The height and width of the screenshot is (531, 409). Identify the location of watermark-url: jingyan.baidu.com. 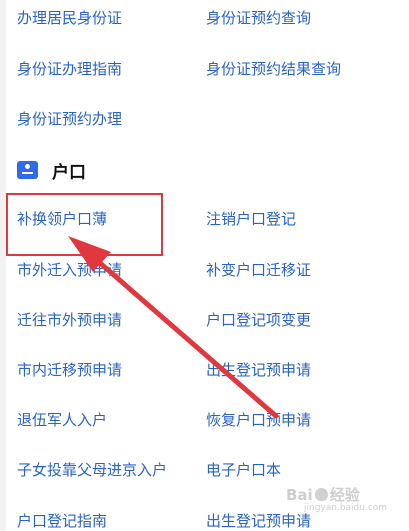
(346, 508).